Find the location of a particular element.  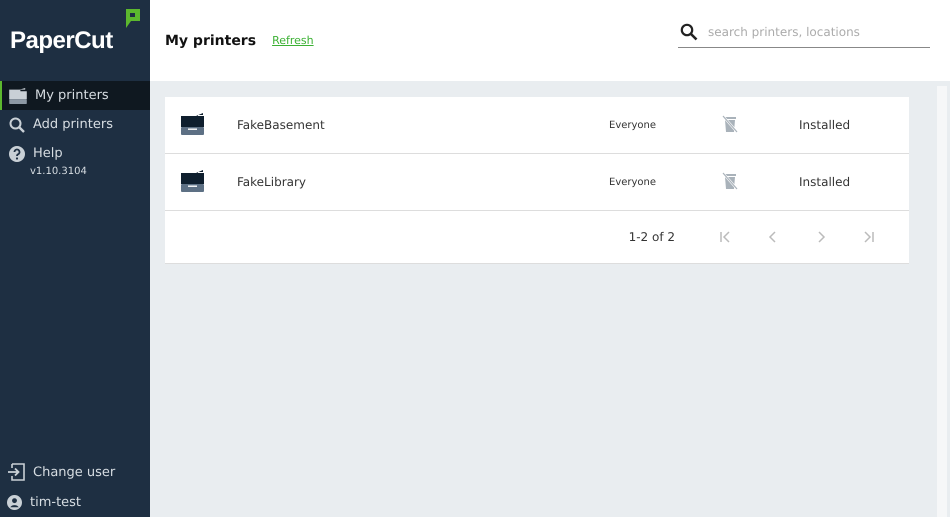

user-name: tim-test is located at coordinates (75, 502).